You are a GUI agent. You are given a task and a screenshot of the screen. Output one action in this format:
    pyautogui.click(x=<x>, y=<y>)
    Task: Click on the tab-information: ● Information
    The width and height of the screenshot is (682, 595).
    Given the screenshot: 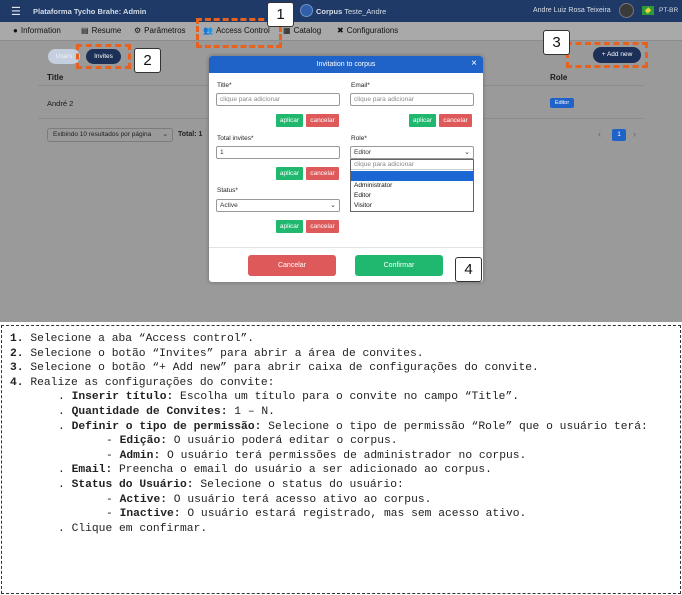 What is the action you would take?
    pyautogui.click(x=37, y=30)
    